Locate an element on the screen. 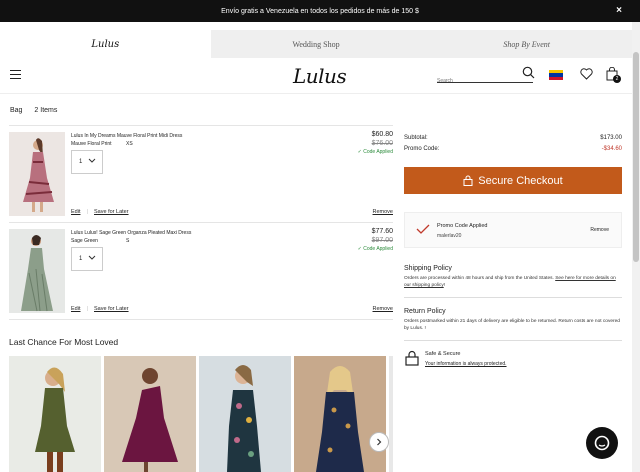 The height and width of the screenshot is (472, 640). item-color: Sage Green is located at coordinates (84, 241).